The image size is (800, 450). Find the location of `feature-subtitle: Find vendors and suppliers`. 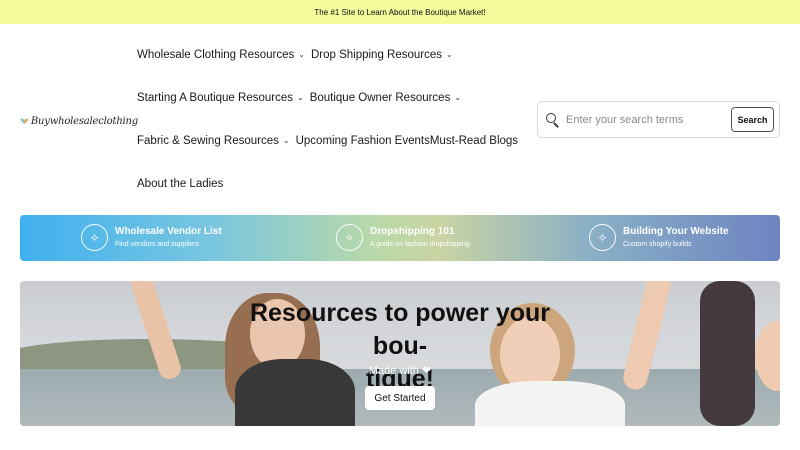

feature-subtitle: Find vendors and suppliers is located at coordinates (157, 244).